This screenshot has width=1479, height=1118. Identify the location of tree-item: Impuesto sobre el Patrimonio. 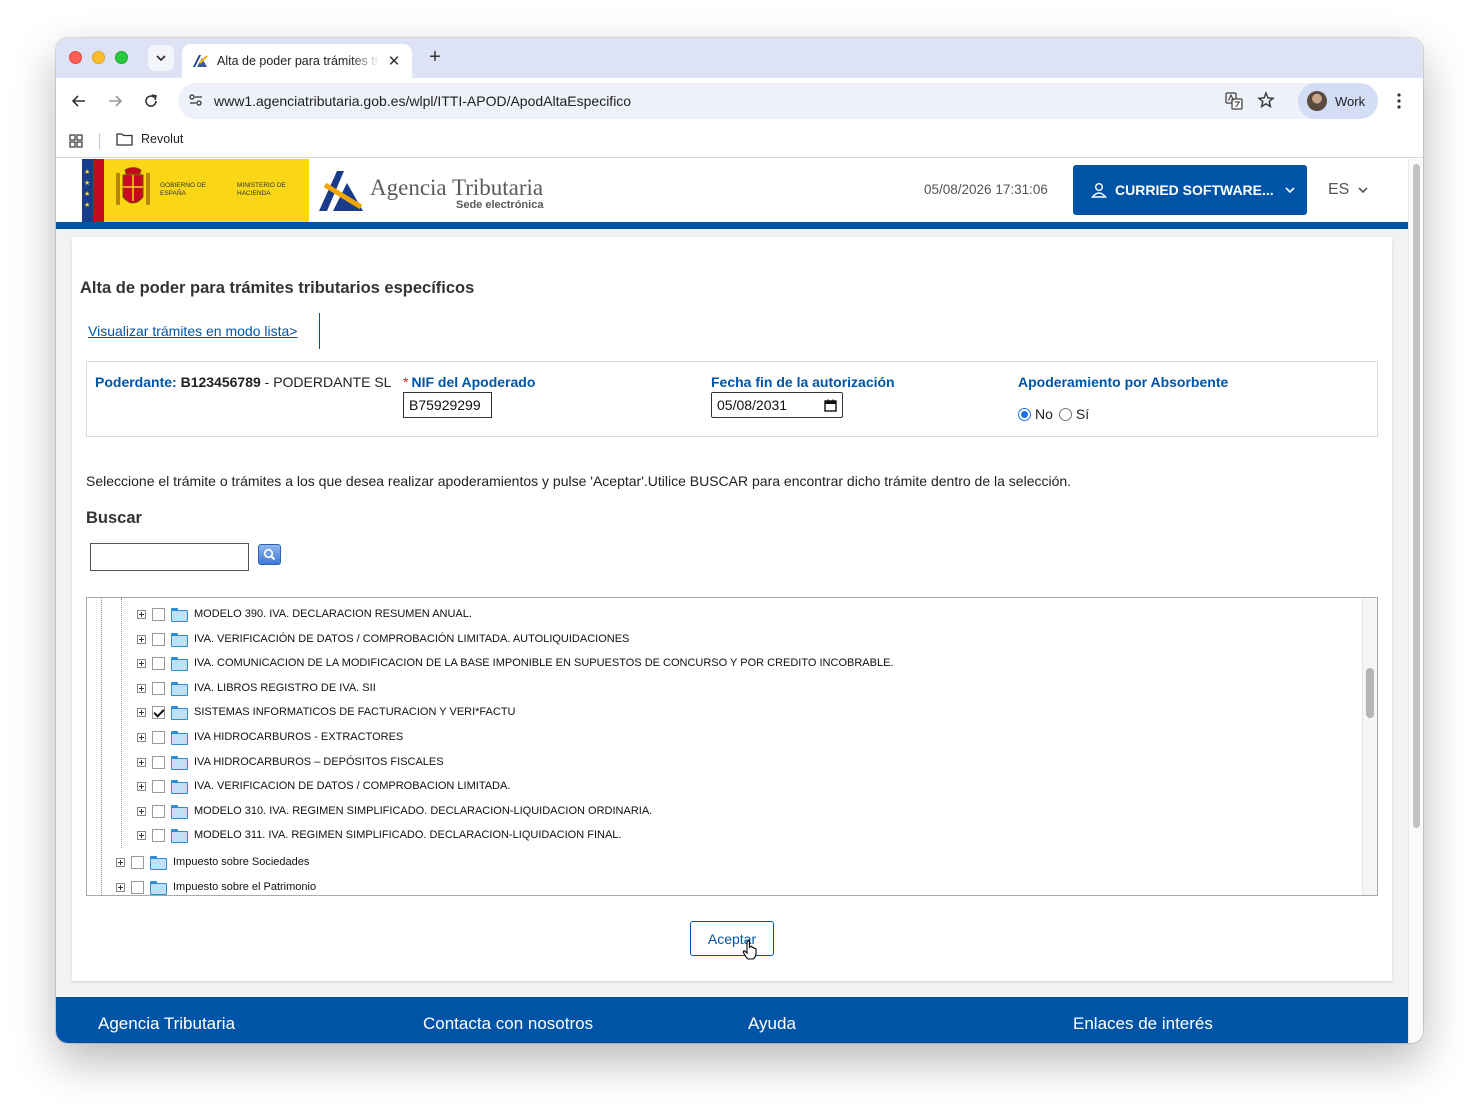
(216, 885).